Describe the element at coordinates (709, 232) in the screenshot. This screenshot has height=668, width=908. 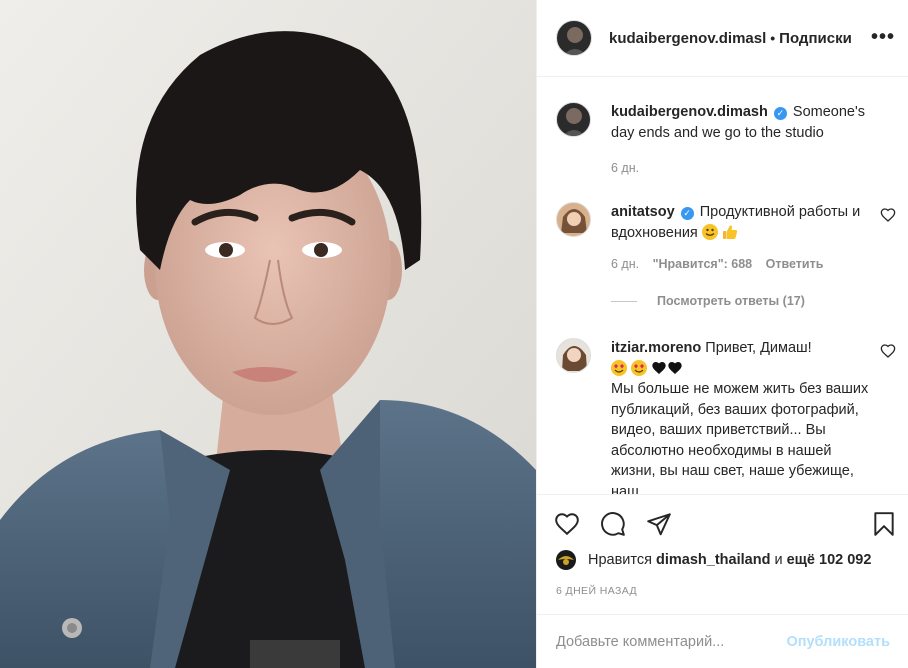
I see `smile-emoji-icon` at that location.